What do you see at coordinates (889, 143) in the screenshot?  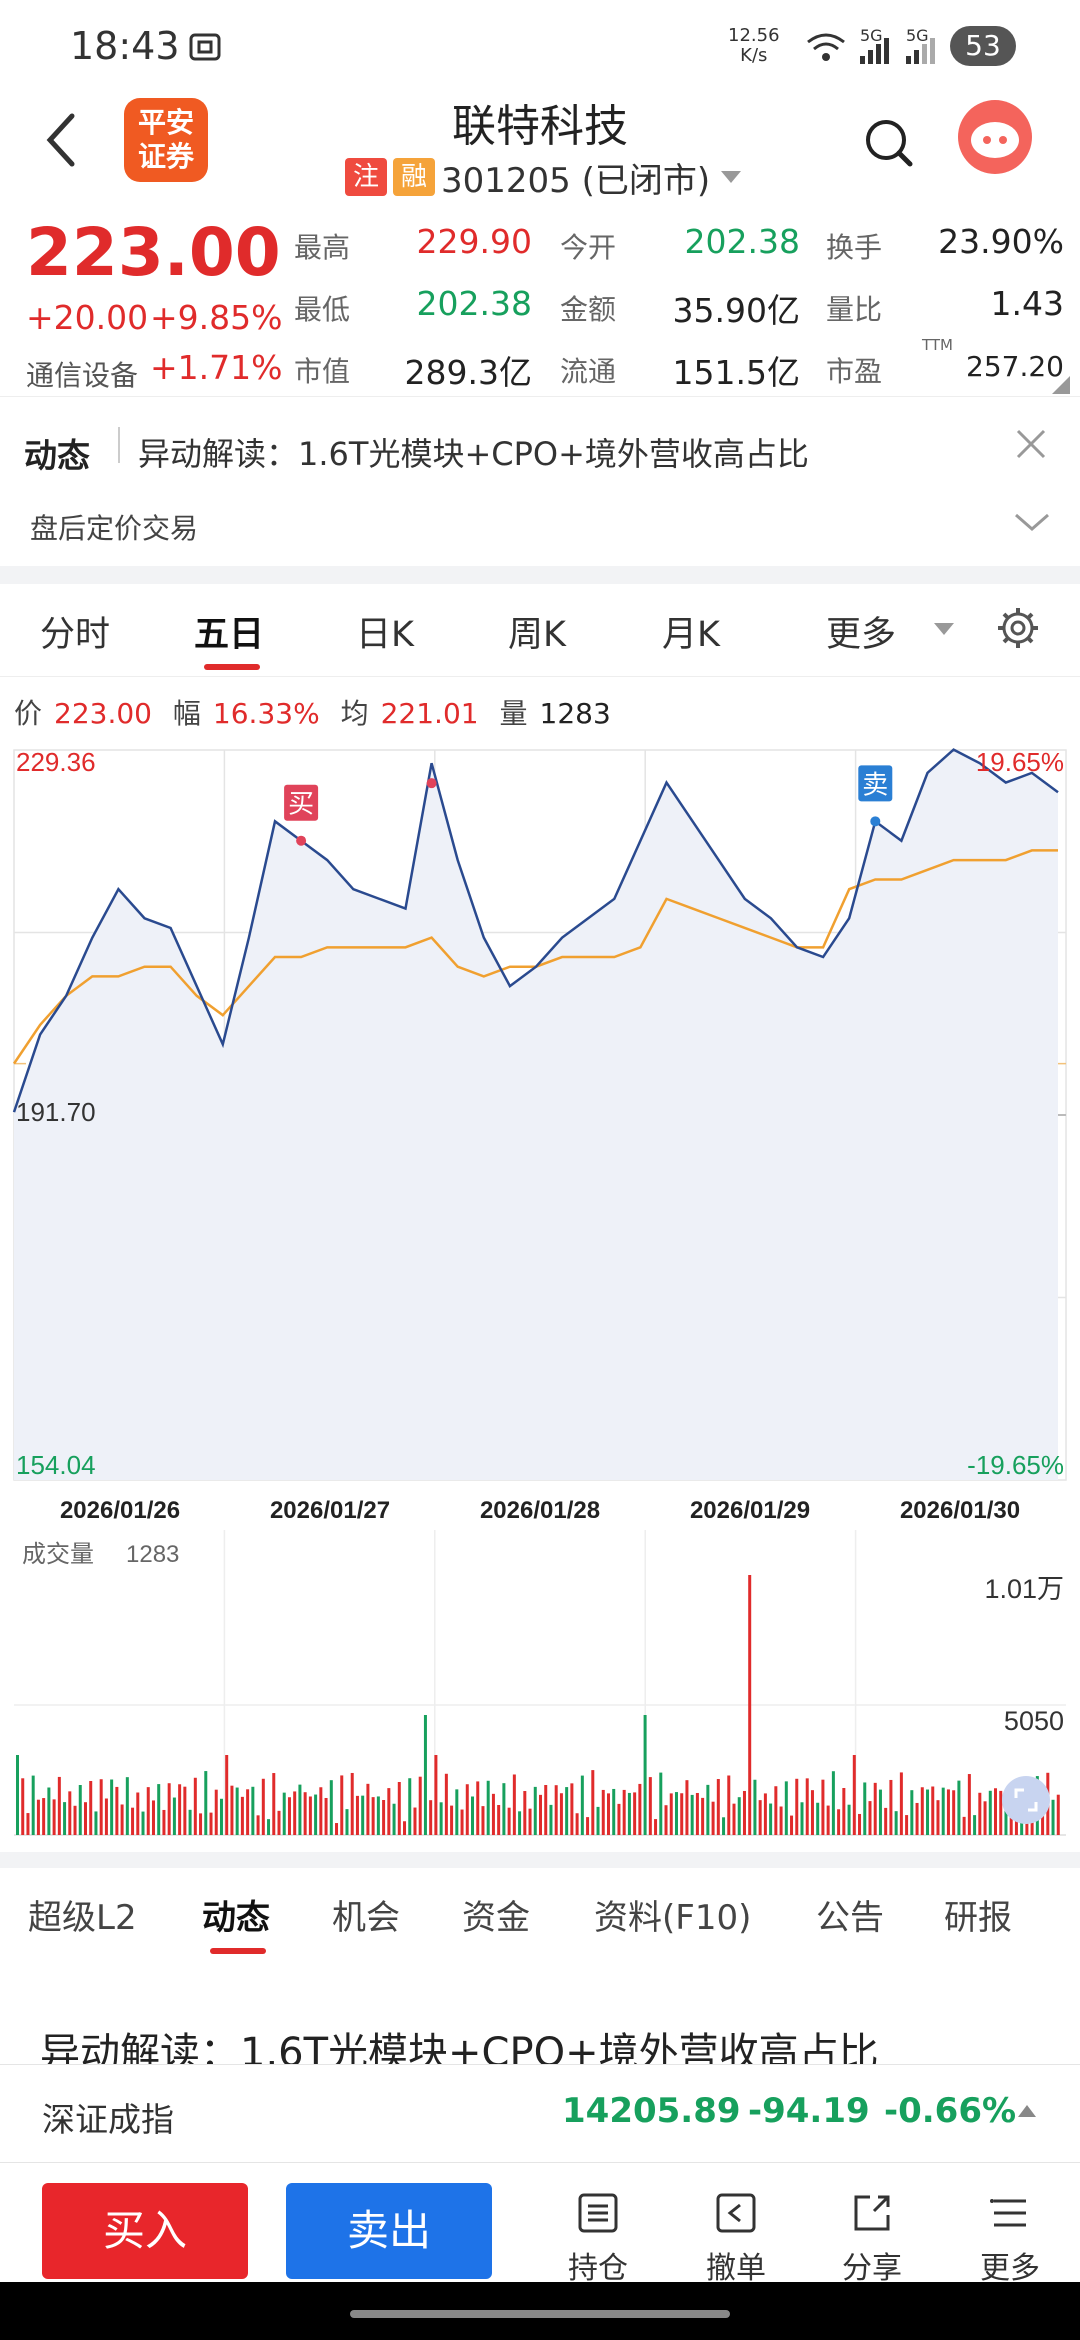 I see `search-icon` at bounding box center [889, 143].